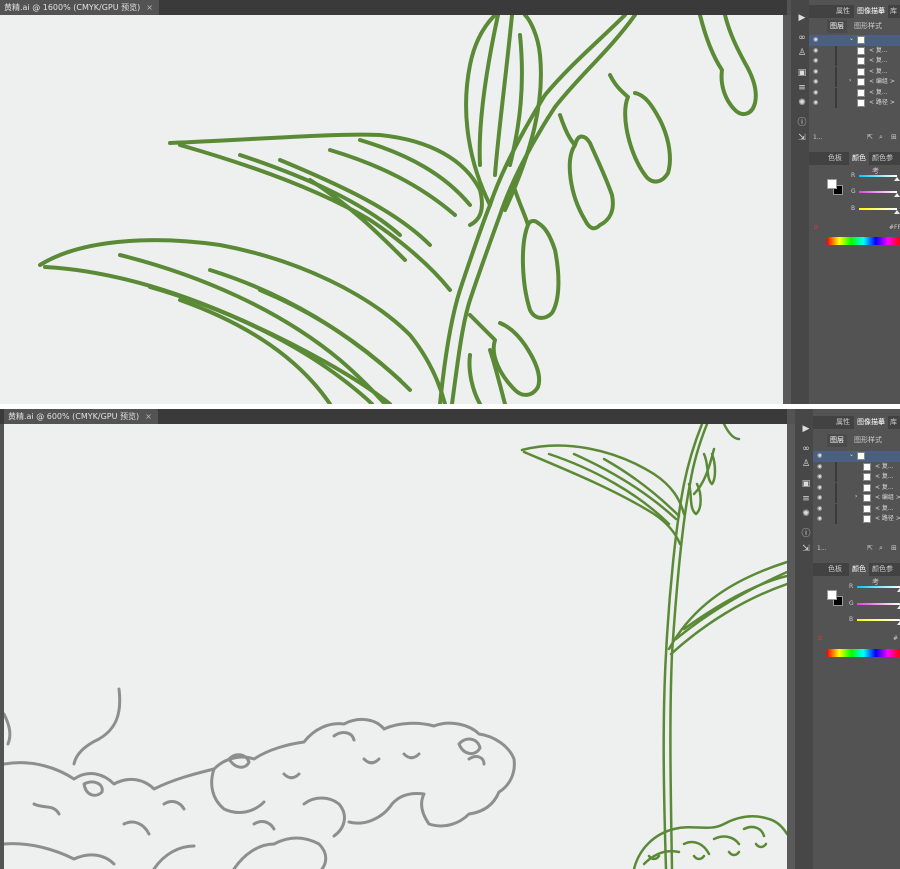 The image size is (900, 869). I want to click on fill-swatch, so click(832, 595).